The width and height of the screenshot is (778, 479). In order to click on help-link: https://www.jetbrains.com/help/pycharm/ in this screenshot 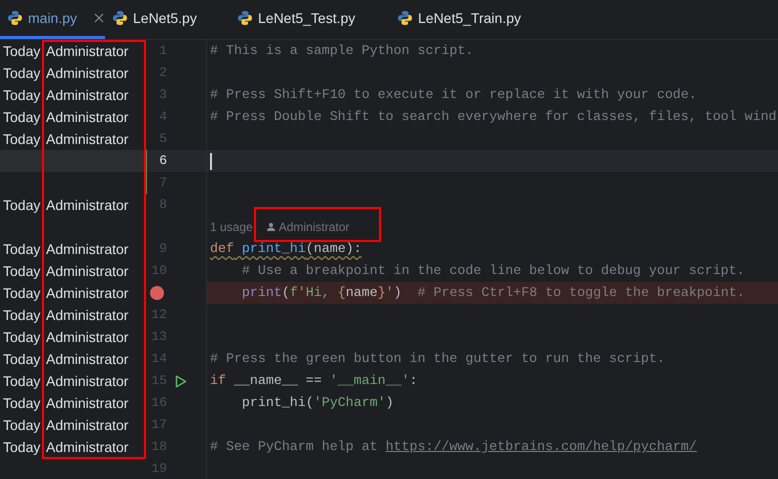, I will do `click(541, 446)`.